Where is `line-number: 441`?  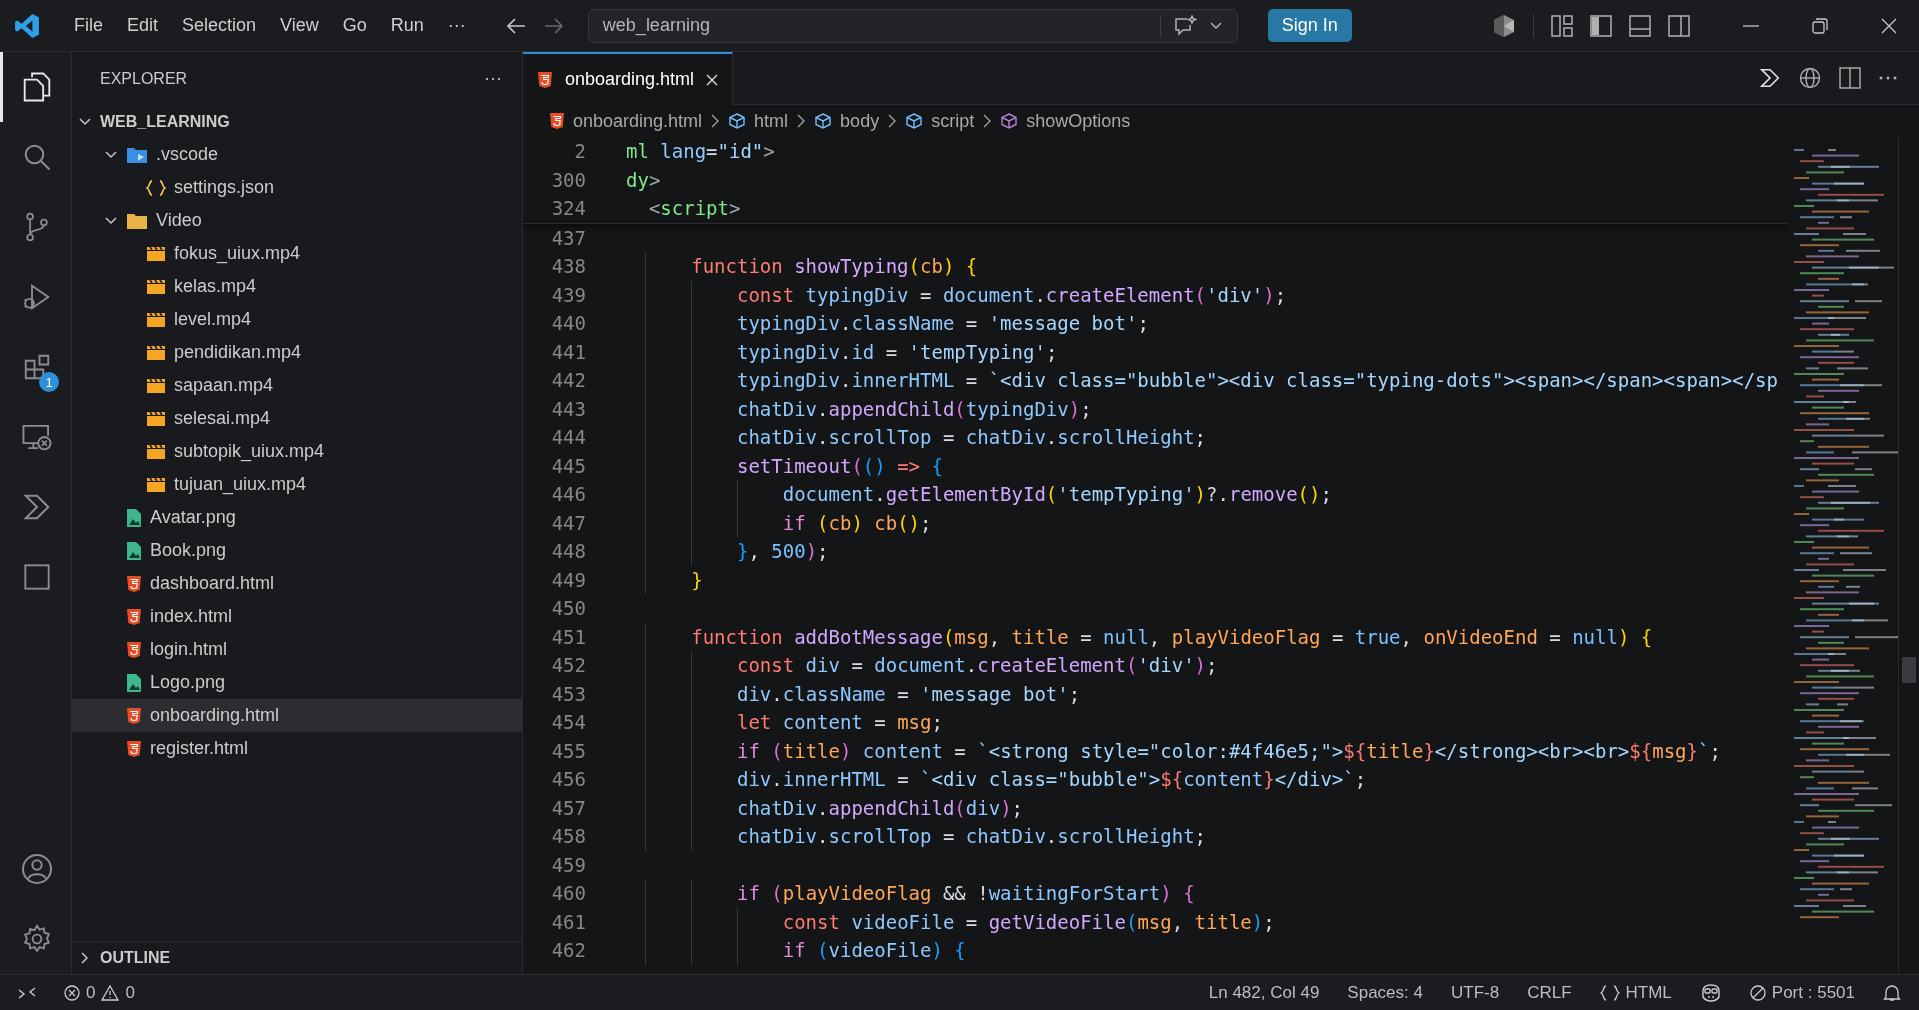
line-number: 441 is located at coordinates (568, 351).